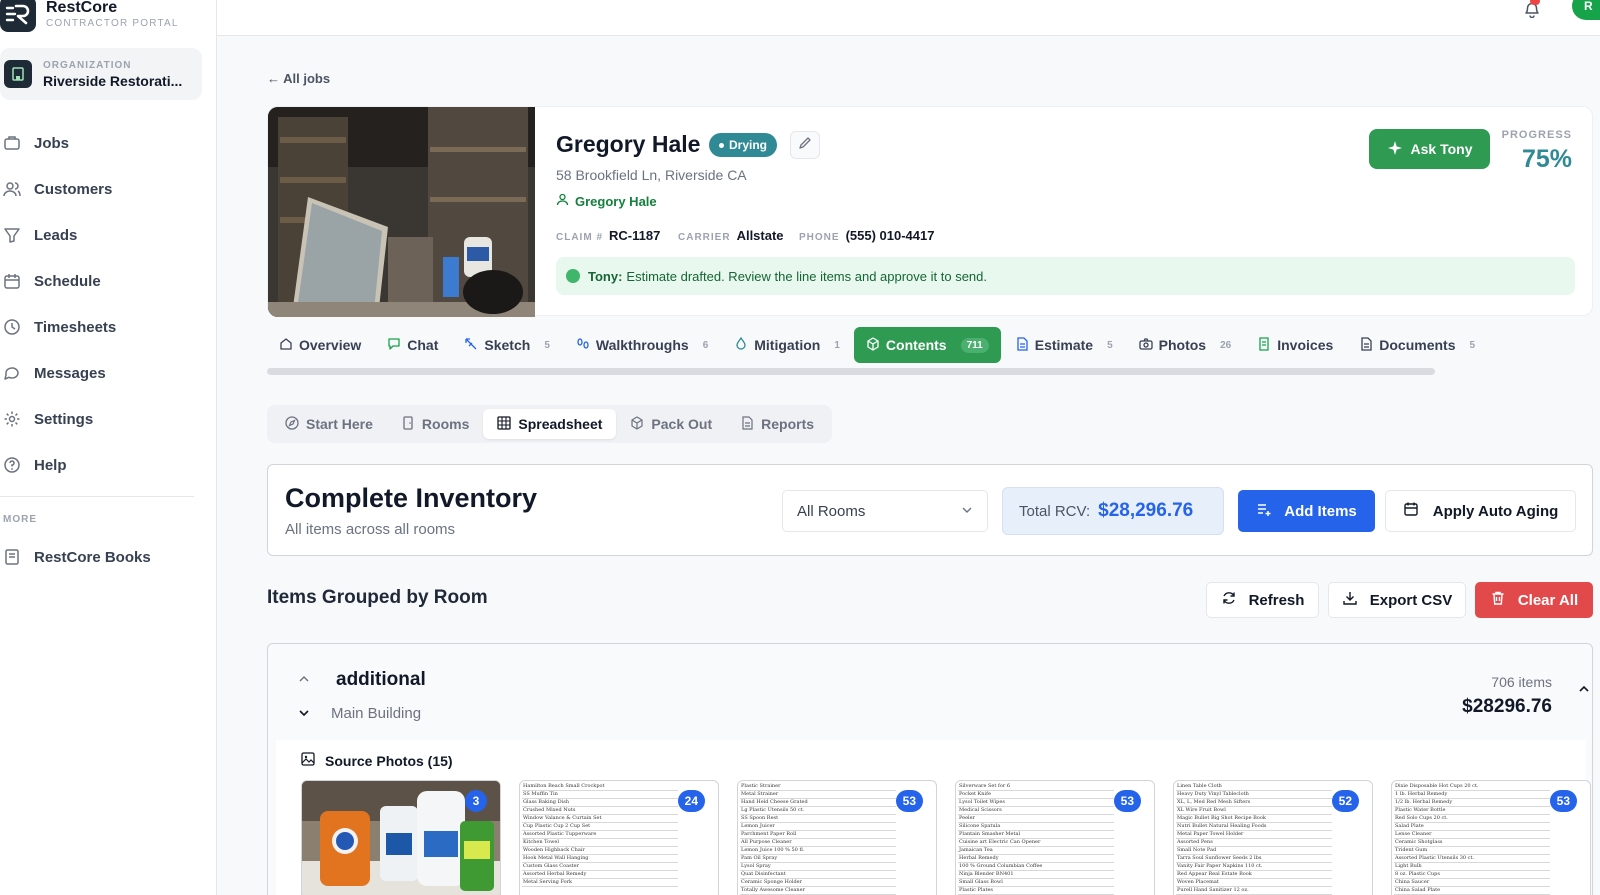 The width and height of the screenshot is (1600, 895). I want to click on sidebar-item-customers: Customers, so click(108, 189).